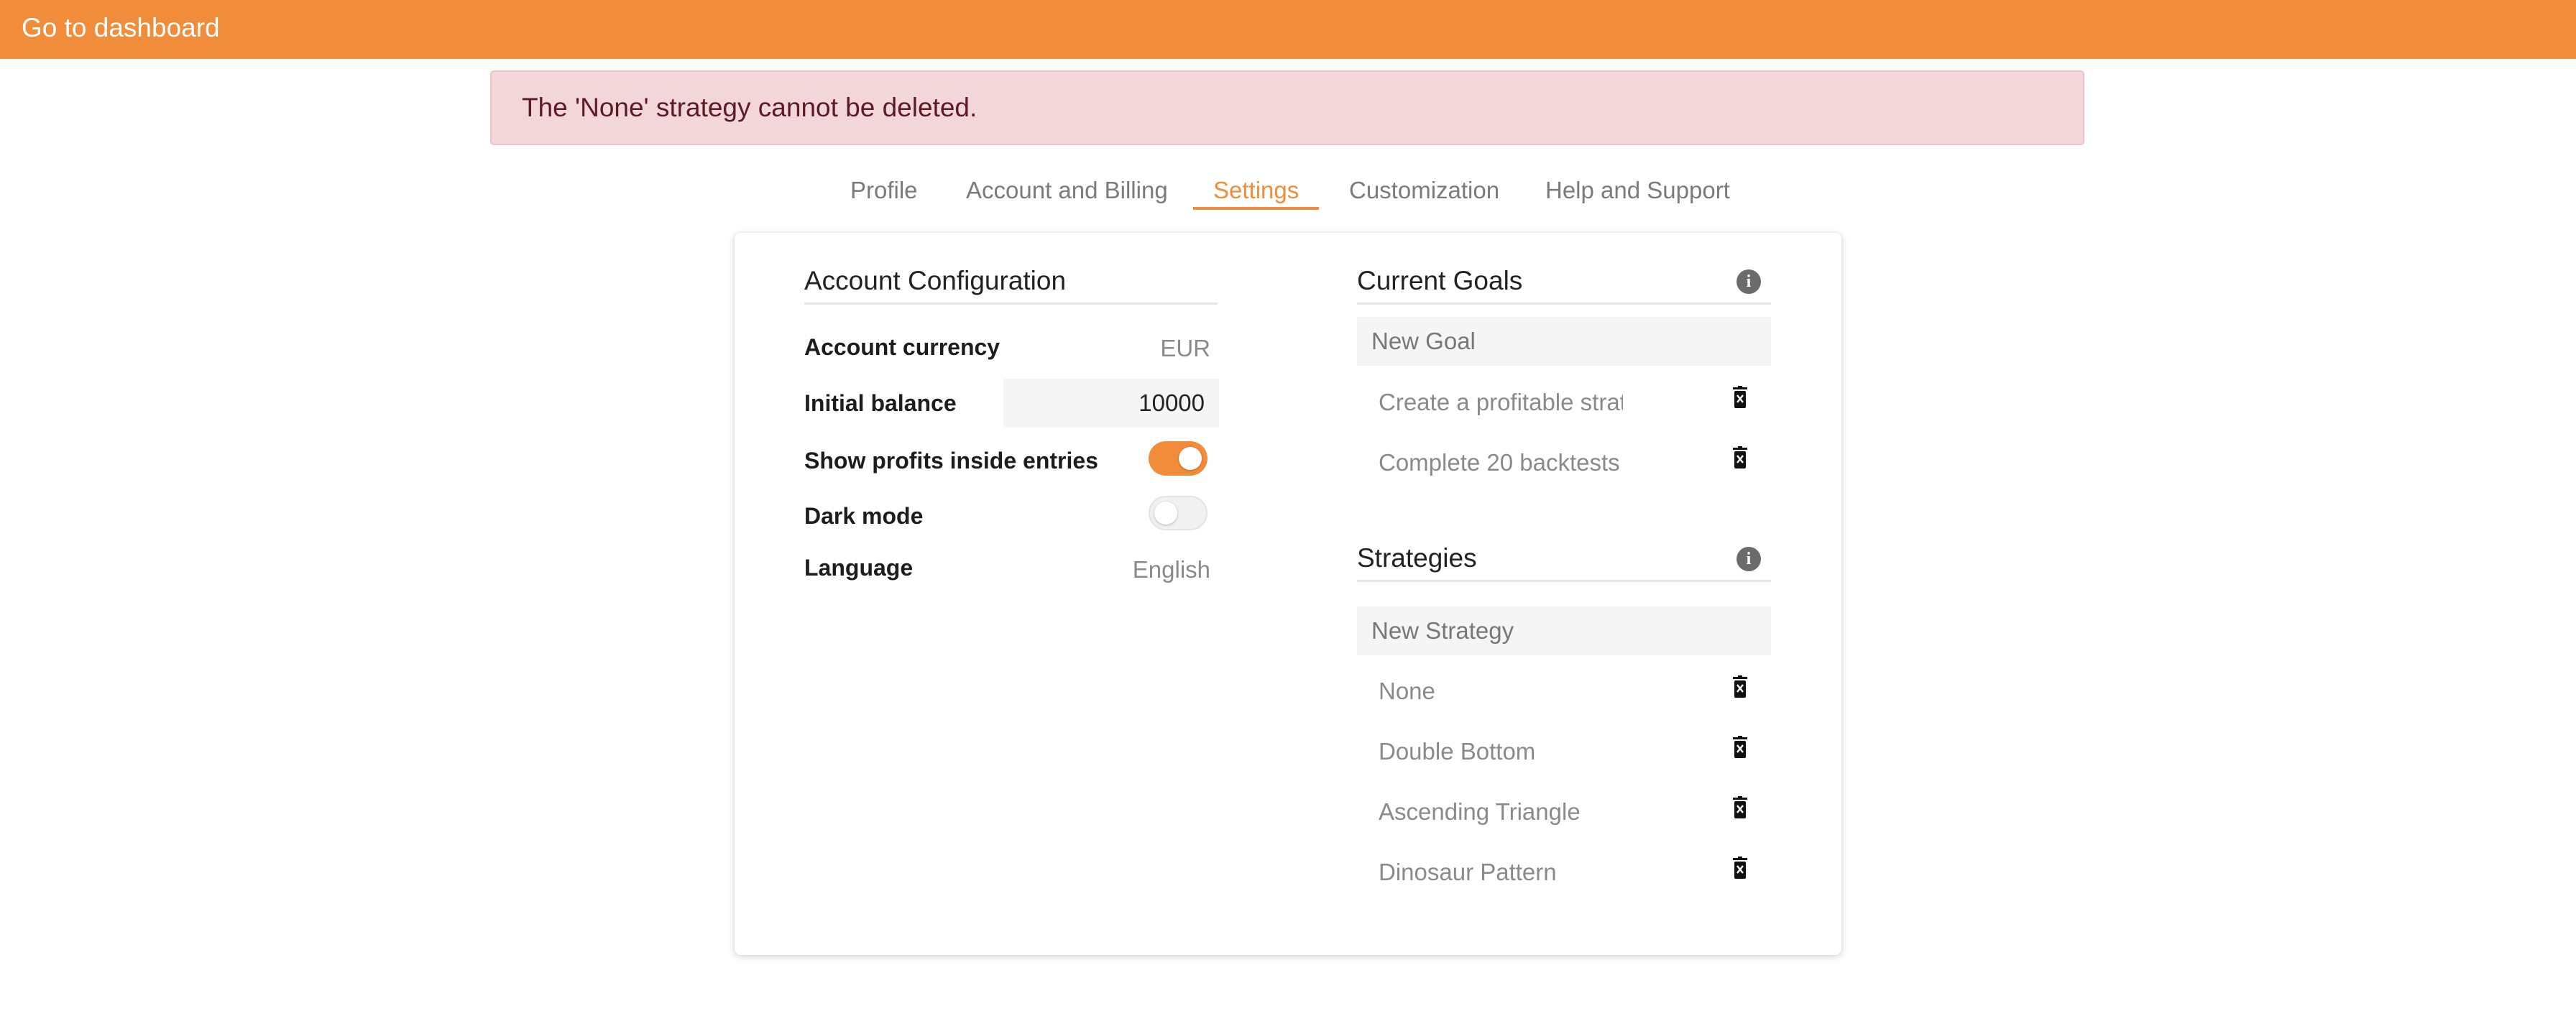 This screenshot has width=2576, height=1011. What do you see at coordinates (1564, 341) in the screenshot?
I see `new-goal-input` at bounding box center [1564, 341].